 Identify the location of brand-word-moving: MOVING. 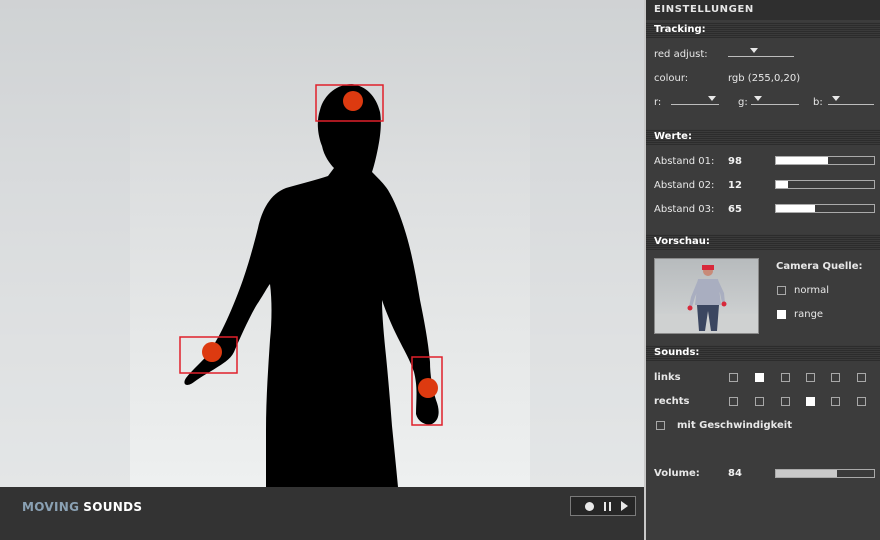
(51, 507).